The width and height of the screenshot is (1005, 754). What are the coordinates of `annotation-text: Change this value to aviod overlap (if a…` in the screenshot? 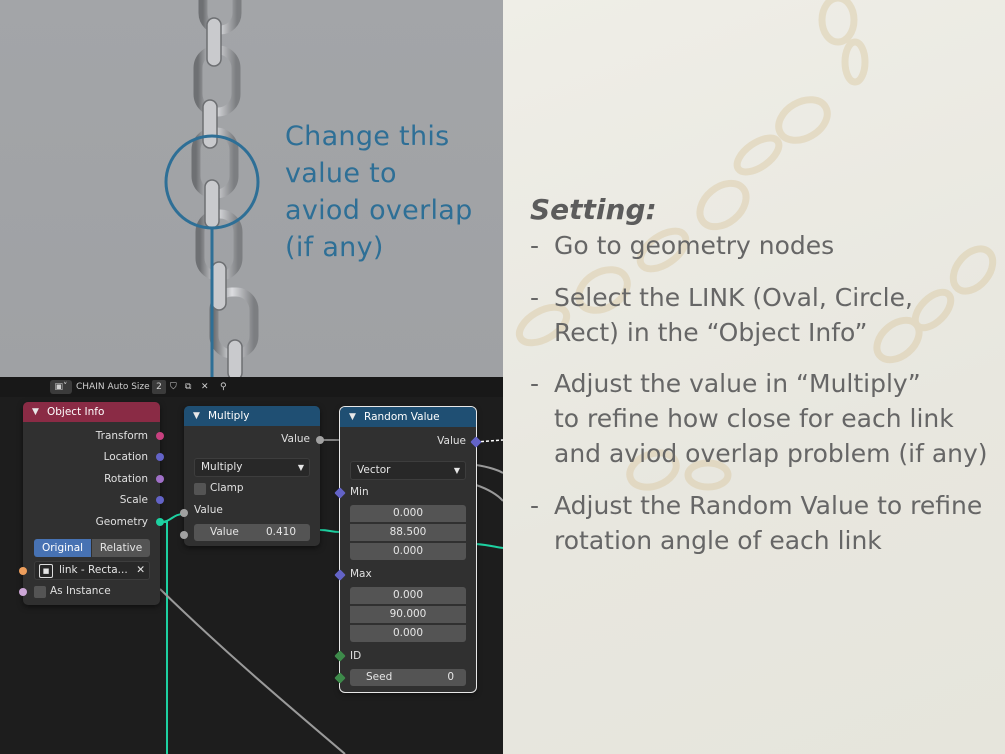 It's located at (392, 192).